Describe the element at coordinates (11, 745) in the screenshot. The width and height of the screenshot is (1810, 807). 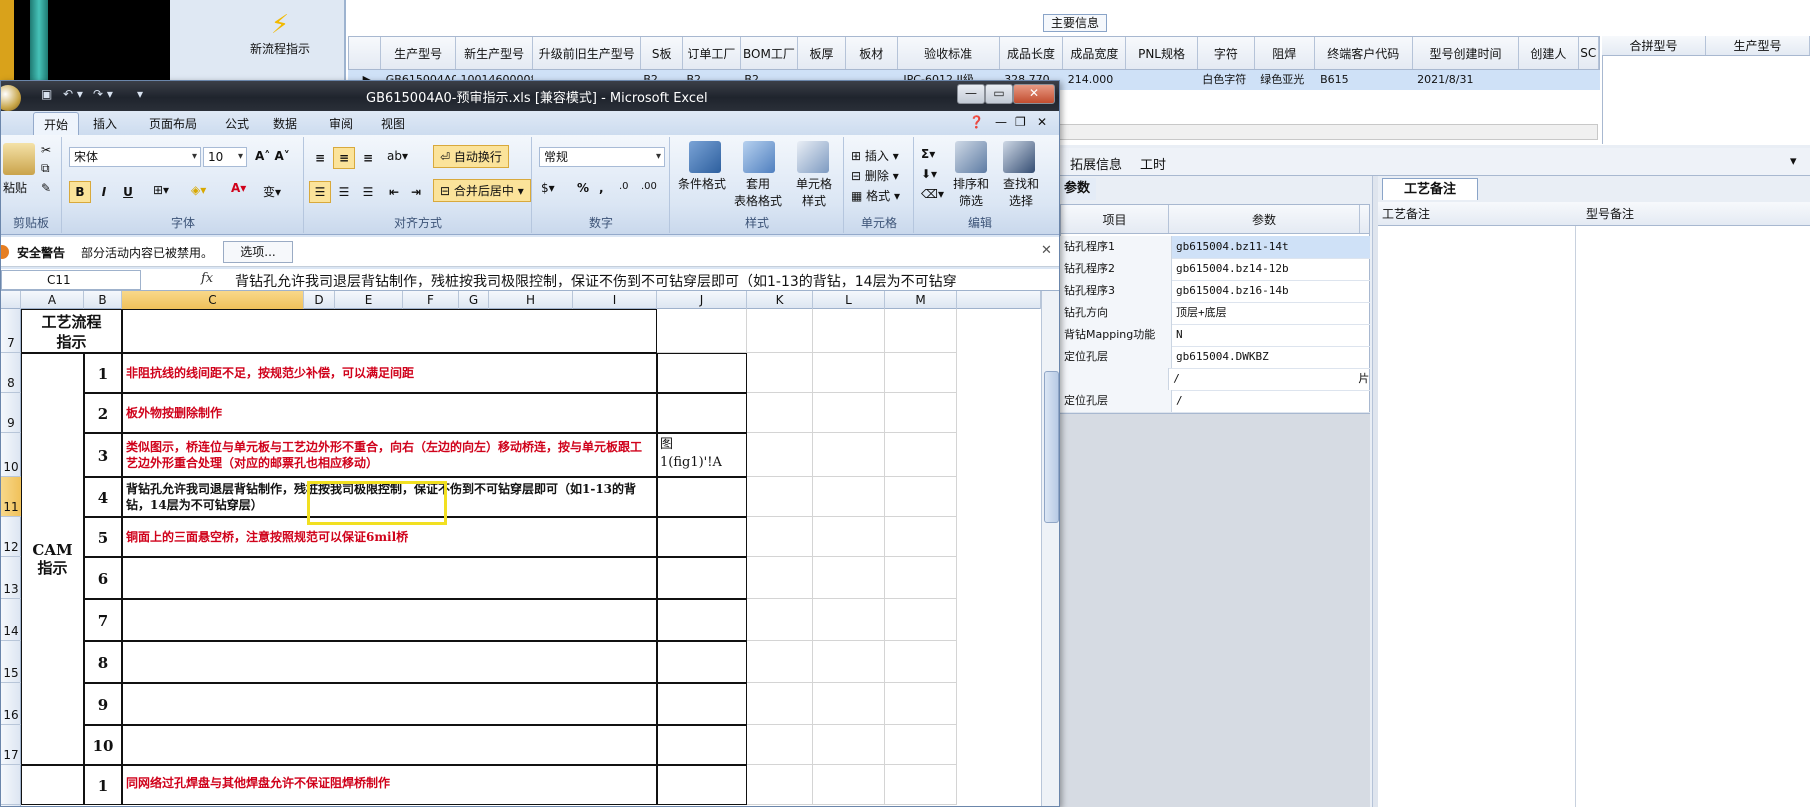
I see `row-header-17: 17` at that location.